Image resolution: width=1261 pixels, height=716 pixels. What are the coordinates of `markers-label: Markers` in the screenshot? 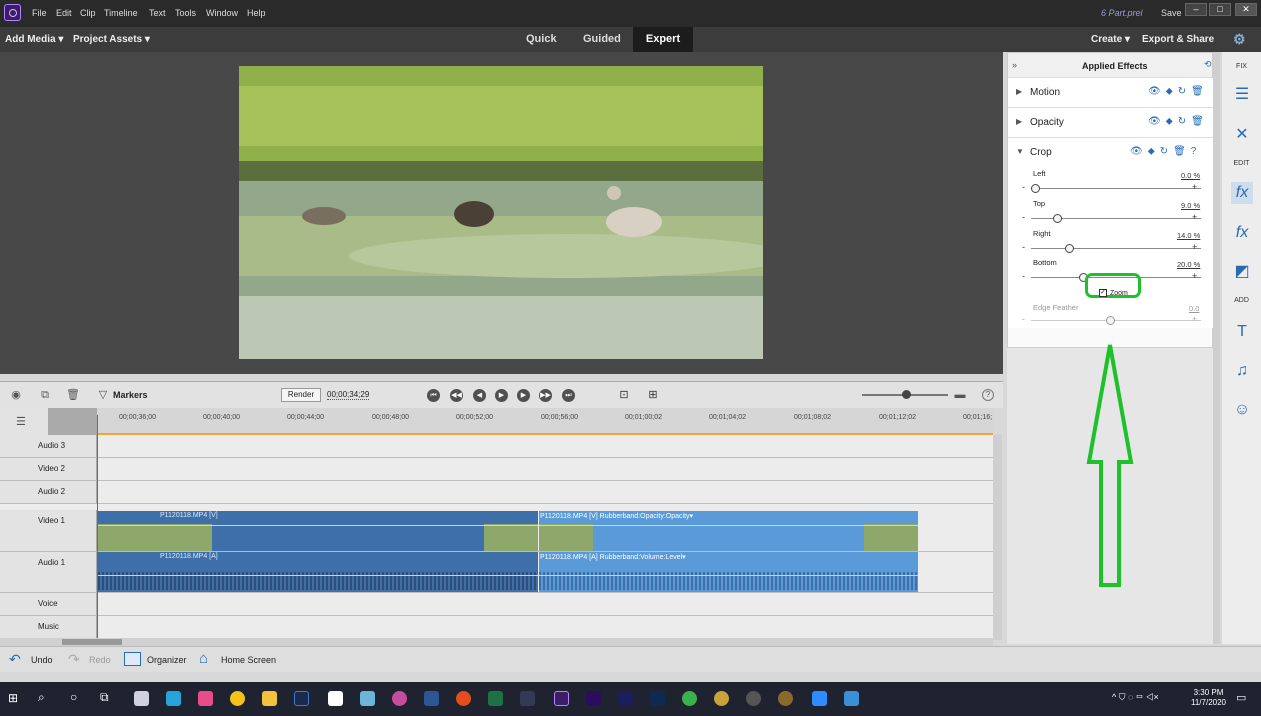 It's located at (130, 395).